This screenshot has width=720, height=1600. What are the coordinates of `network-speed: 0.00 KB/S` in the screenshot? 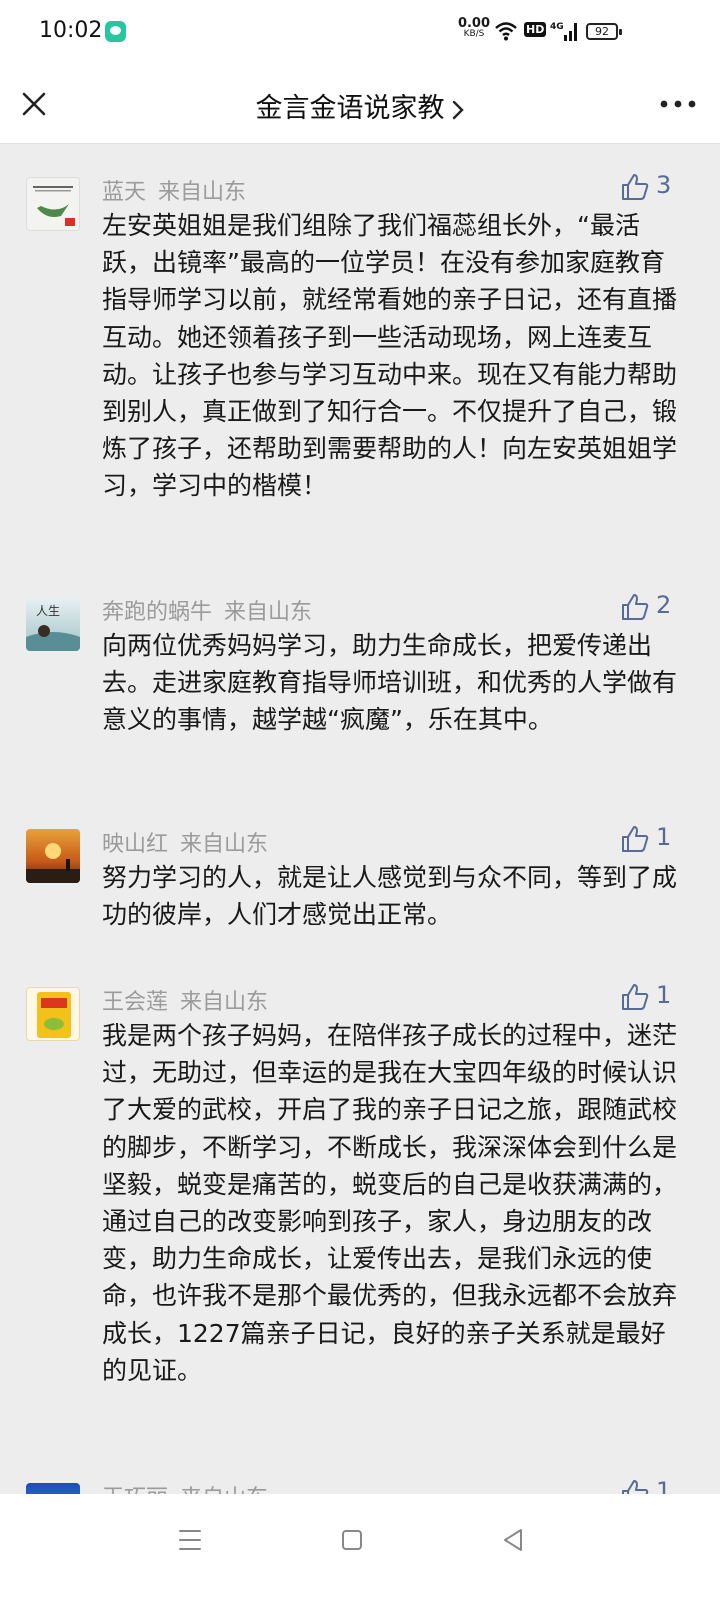 It's located at (474, 27).